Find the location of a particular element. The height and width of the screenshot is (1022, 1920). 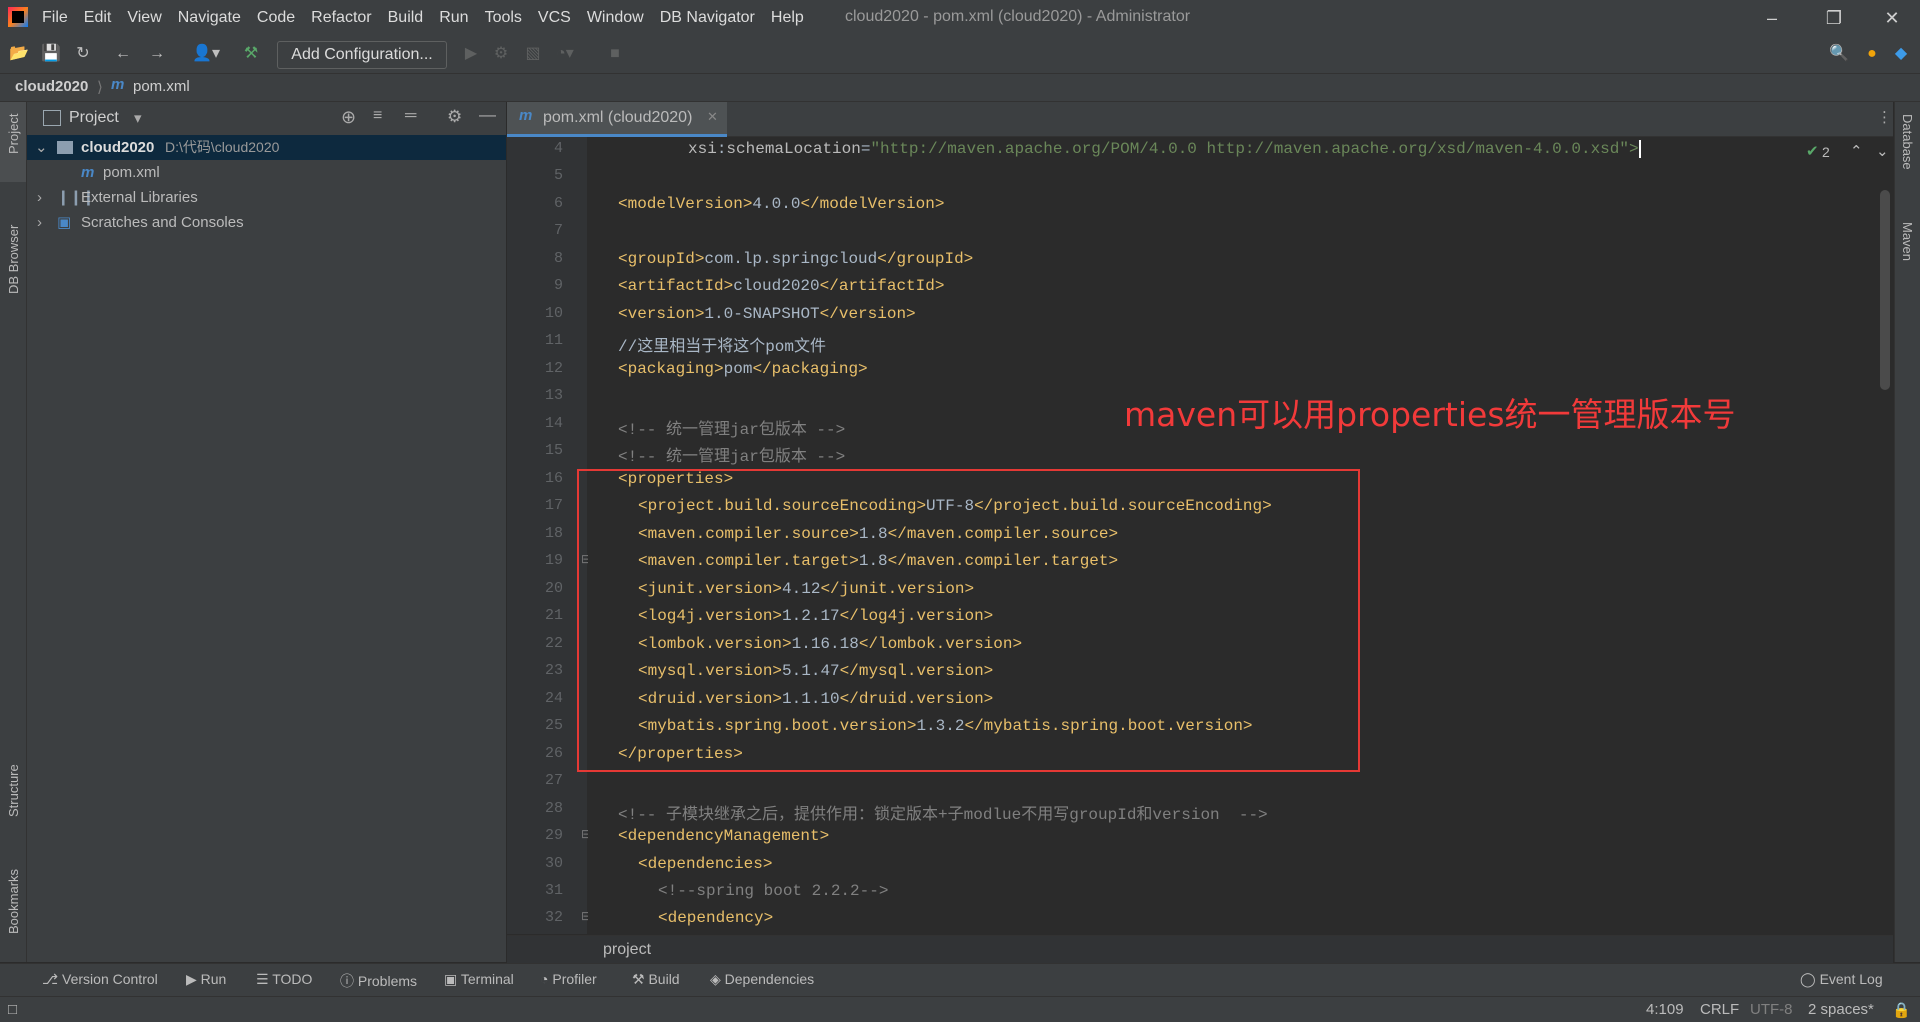

chevron-down-icon: ▾ is located at coordinates (138, 118).